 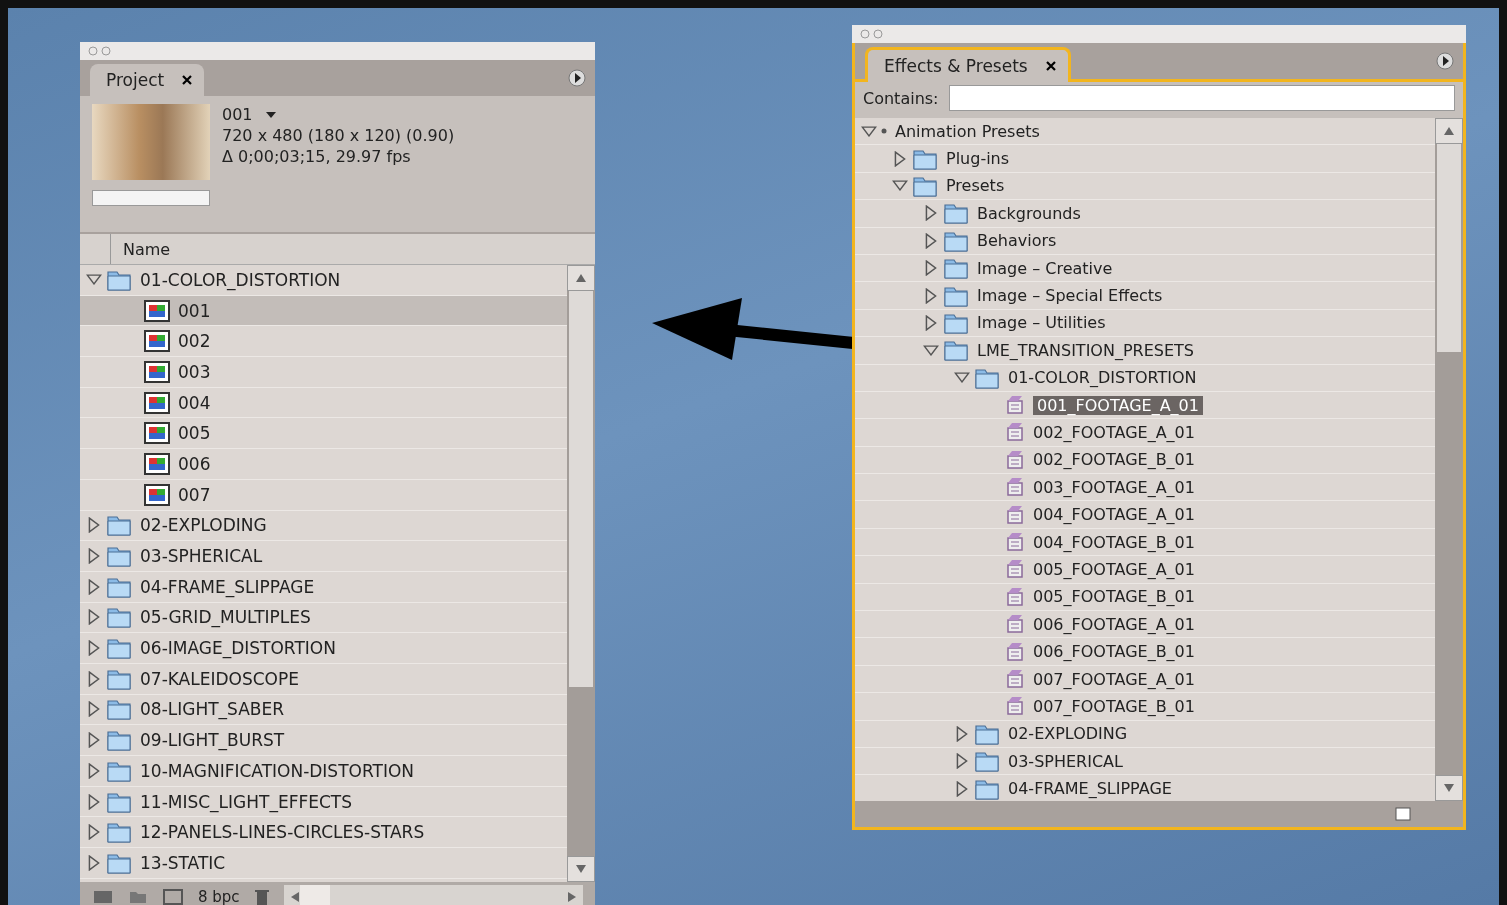 What do you see at coordinates (323, 403) in the screenshot?
I see `project-item: 004` at bounding box center [323, 403].